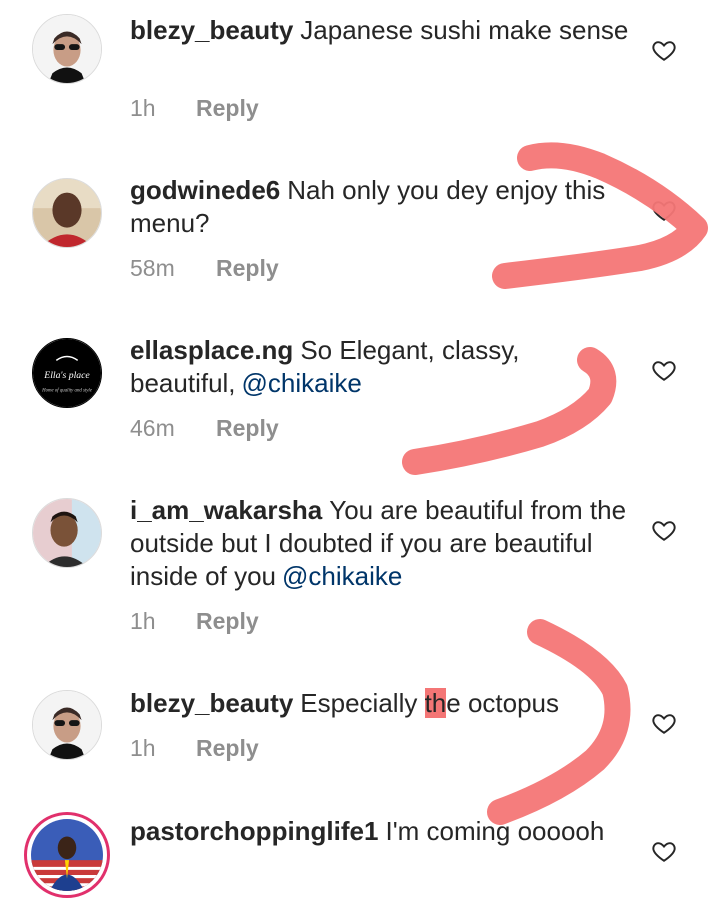 The image size is (720, 900). I want to click on comment-username: godwinede6, so click(205, 190).